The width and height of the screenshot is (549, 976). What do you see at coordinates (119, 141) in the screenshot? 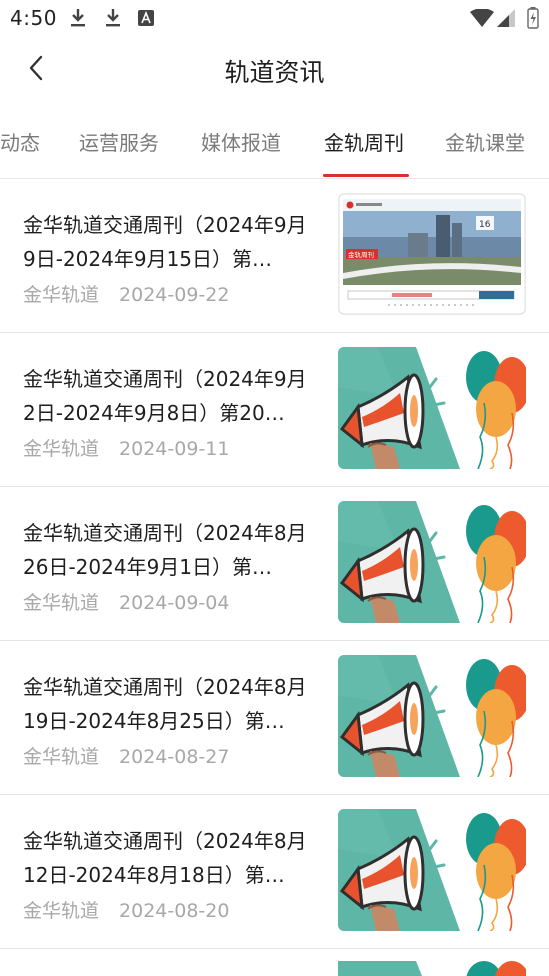
I see `tab-yunying-fuwu: 运营服务` at bounding box center [119, 141].